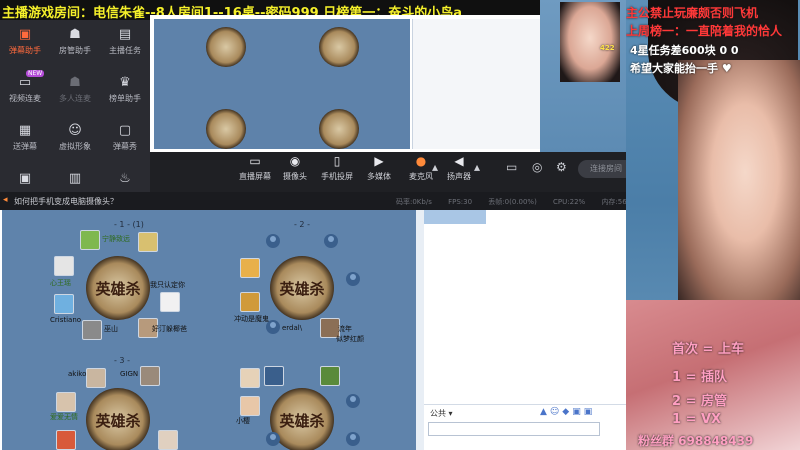 The width and height of the screenshot is (800, 450). What do you see at coordinates (125, 92) in the screenshot?
I see `tool-ranking: ♛ 榜单助手` at bounding box center [125, 92].